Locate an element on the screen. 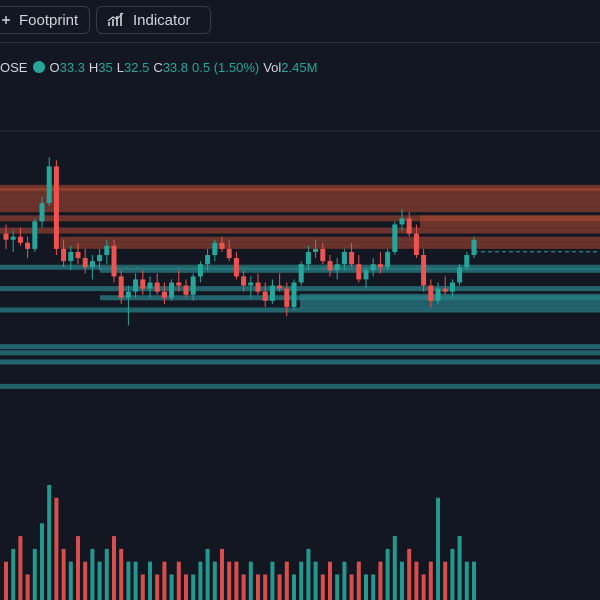 The height and width of the screenshot is (600, 600). close-label: C is located at coordinates (158, 67).